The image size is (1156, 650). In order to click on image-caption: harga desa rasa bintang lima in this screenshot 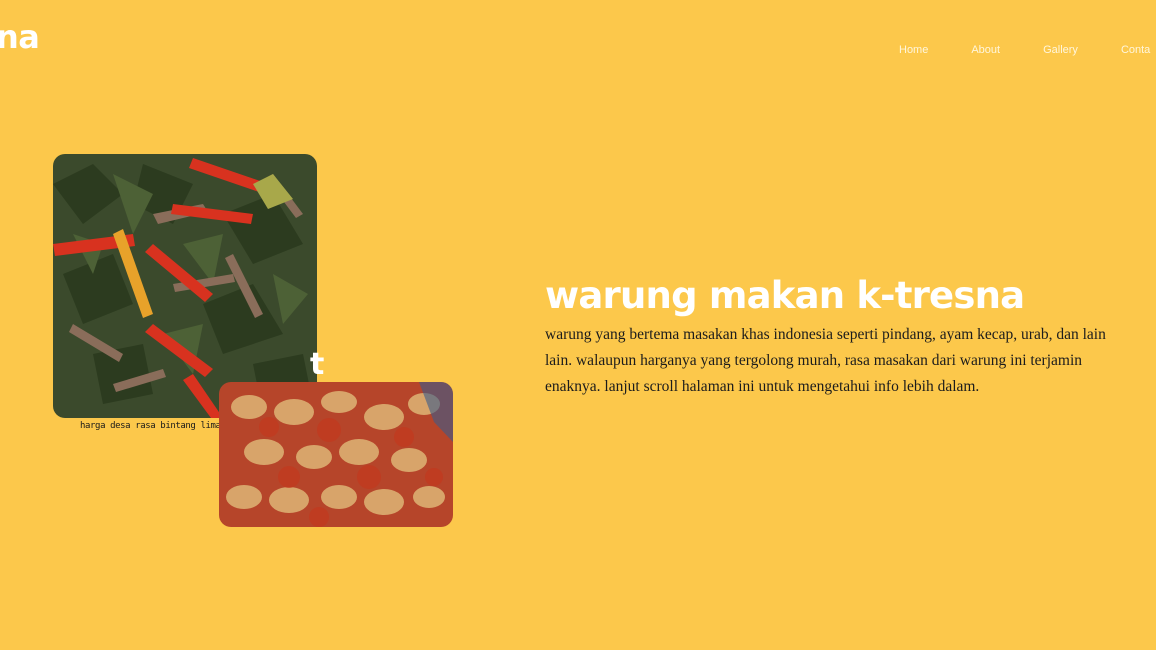, I will do `click(150, 426)`.